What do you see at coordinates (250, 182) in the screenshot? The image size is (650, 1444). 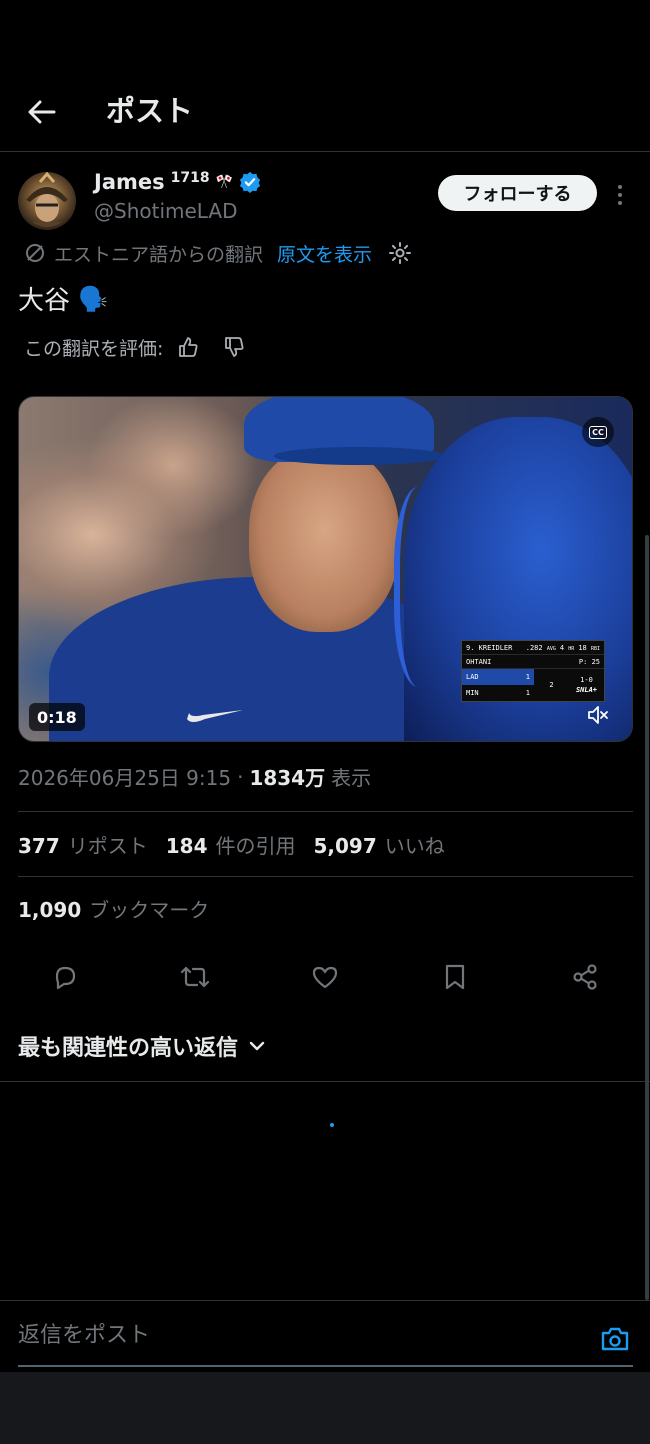 I see `verified-badge-icon` at bounding box center [250, 182].